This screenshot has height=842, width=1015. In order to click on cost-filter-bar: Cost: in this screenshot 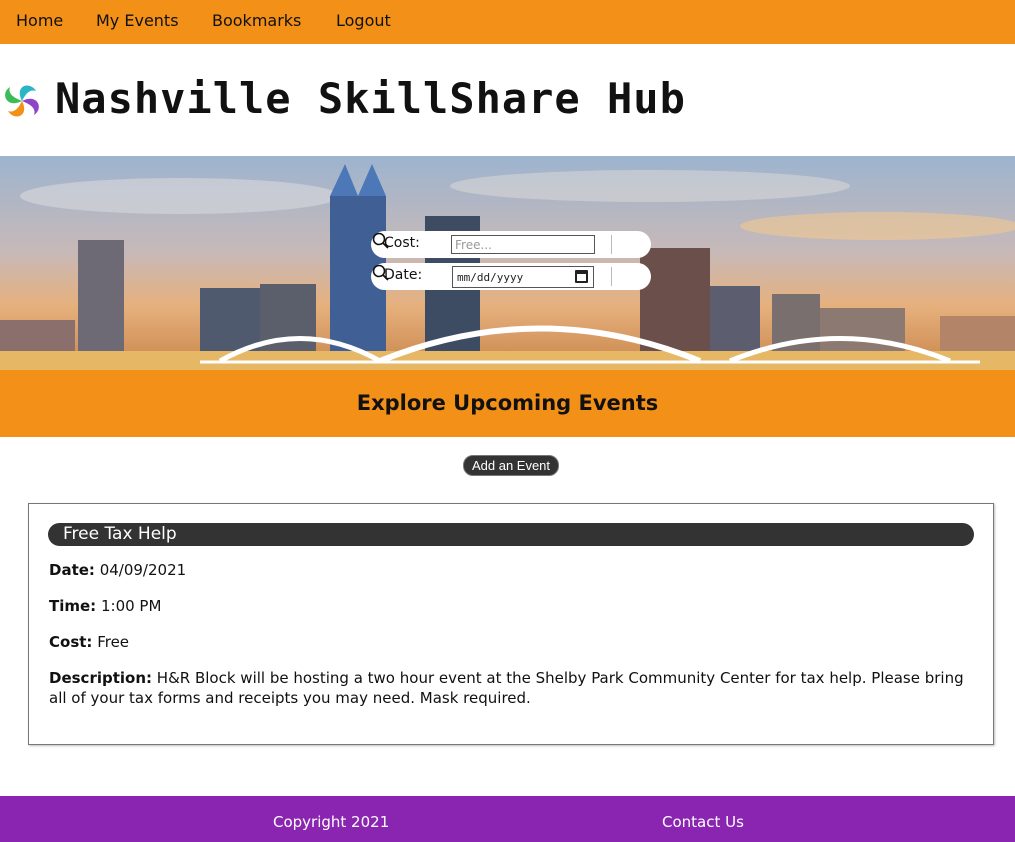, I will do `click(511, 244)`.